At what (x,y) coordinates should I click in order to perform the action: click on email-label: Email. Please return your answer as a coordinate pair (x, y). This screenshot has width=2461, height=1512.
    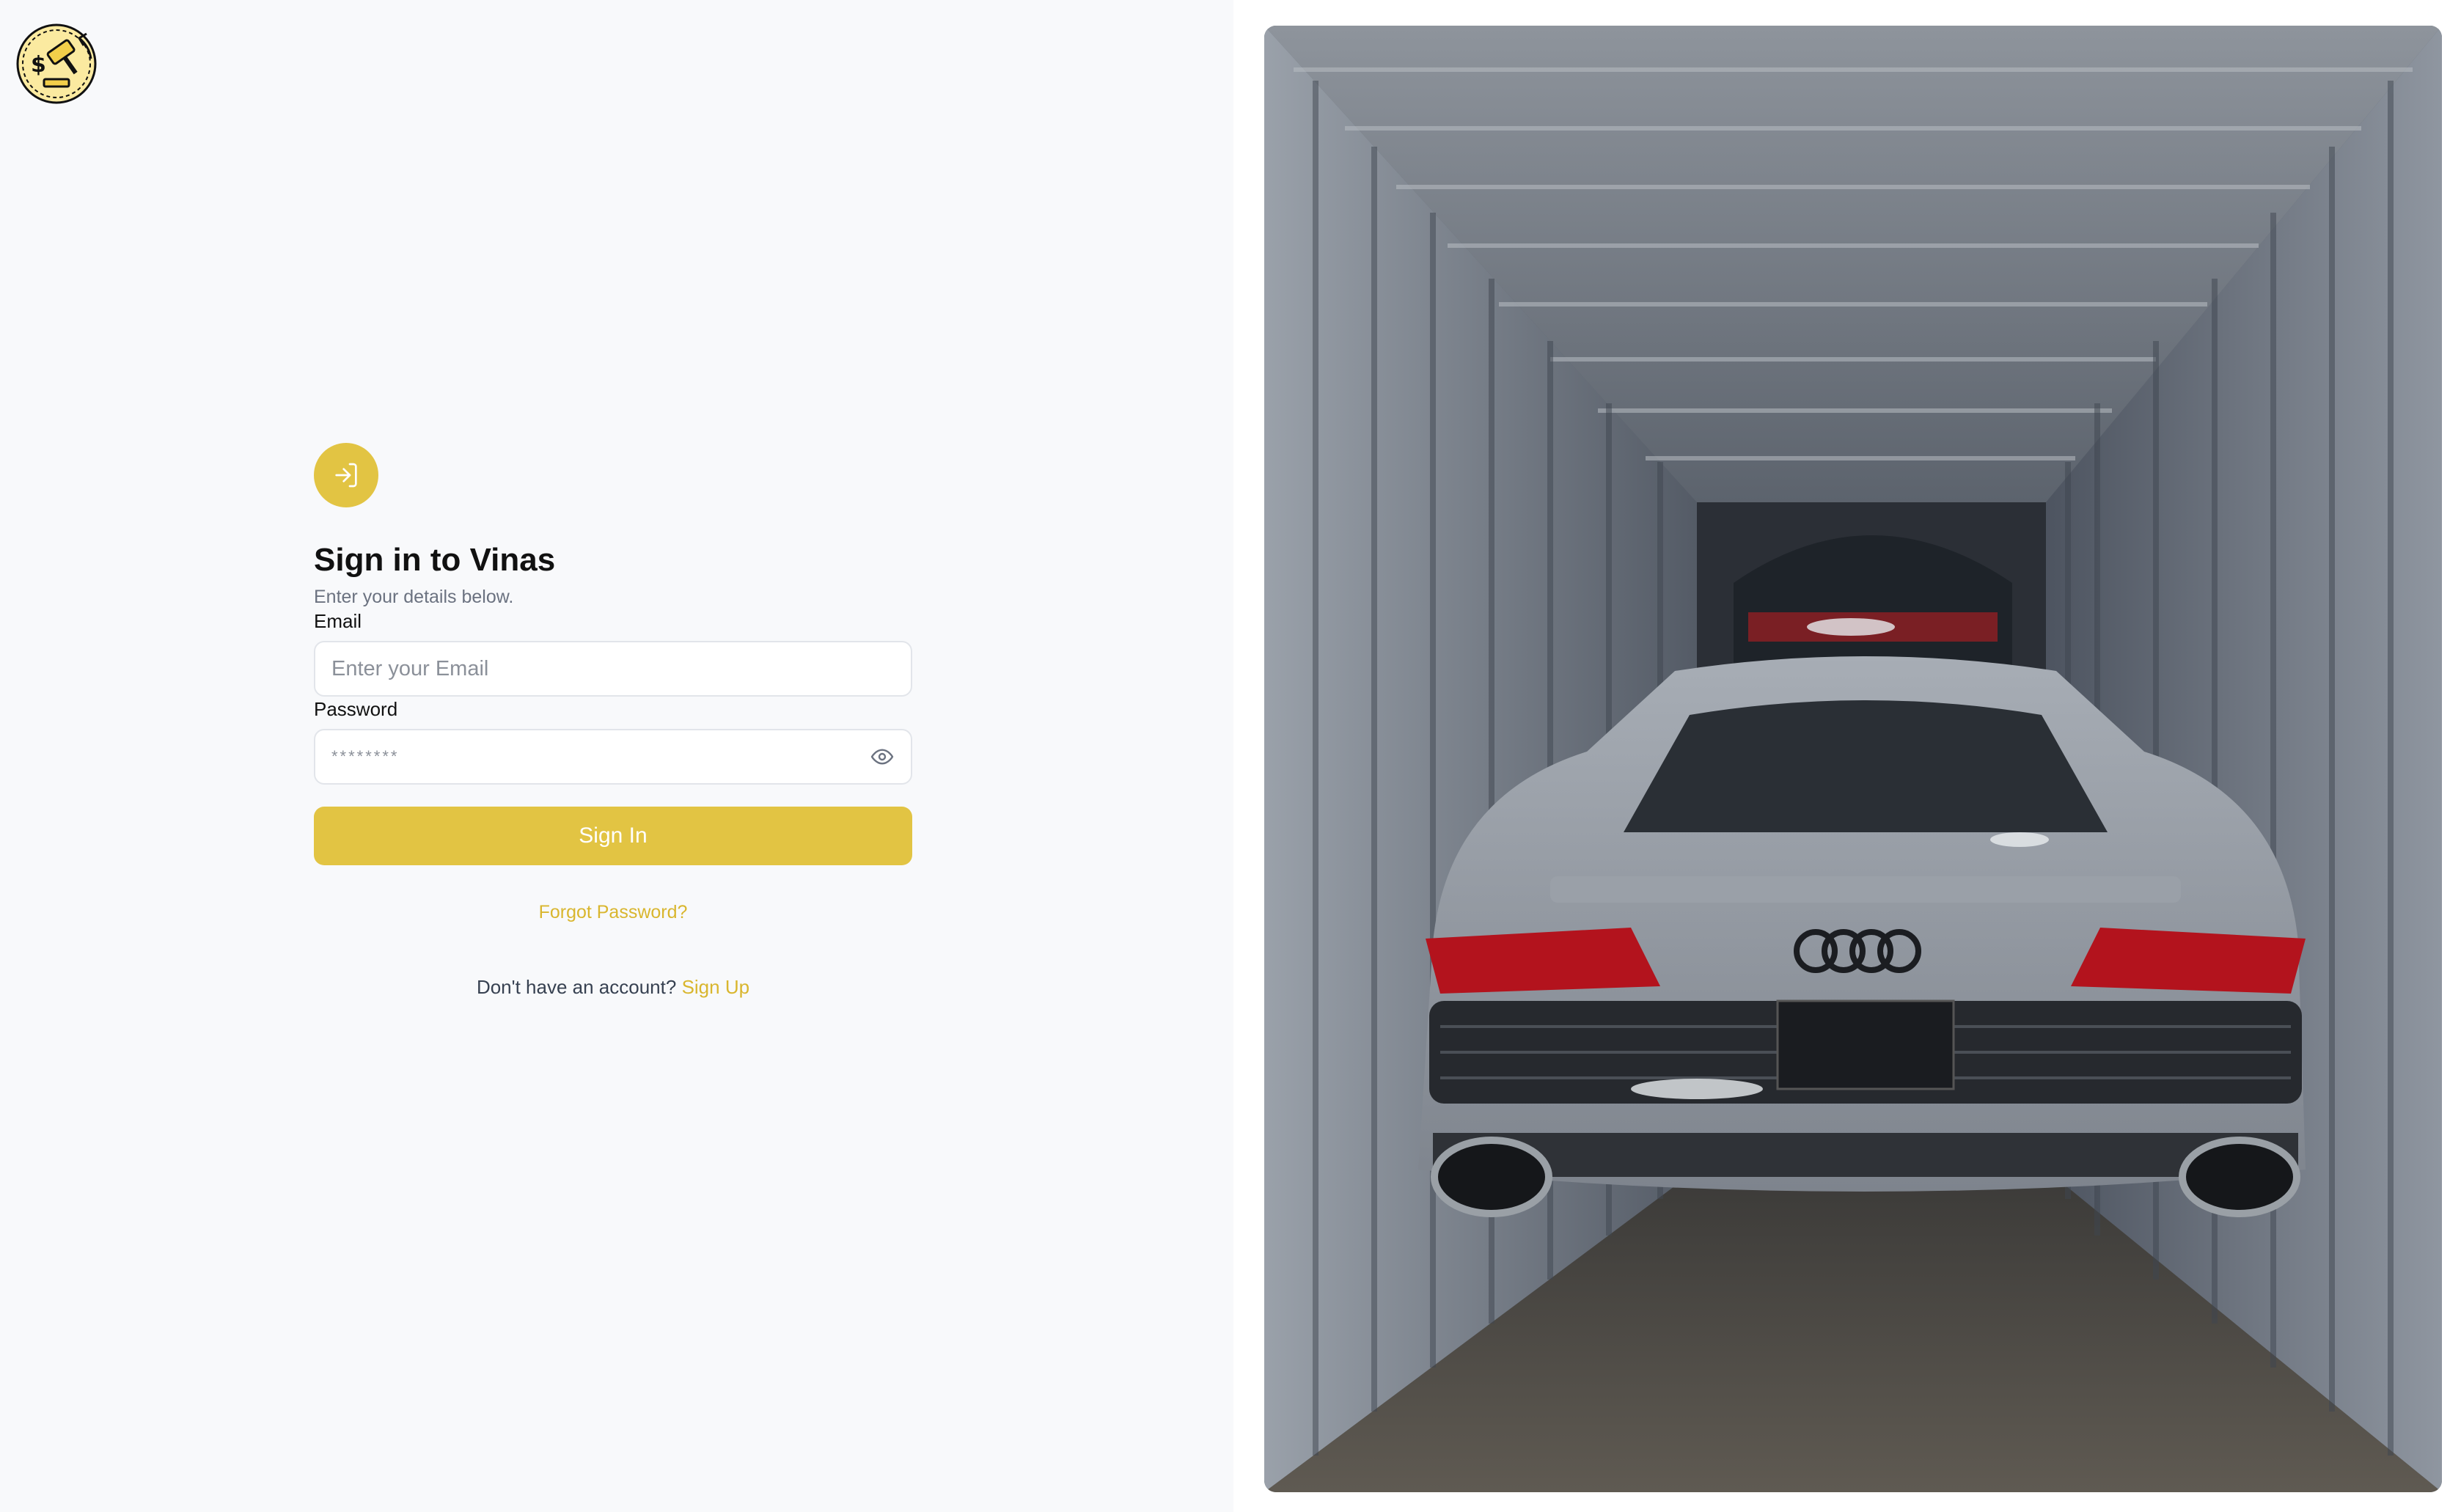
    Looking at the image, I should click on (338, 621).